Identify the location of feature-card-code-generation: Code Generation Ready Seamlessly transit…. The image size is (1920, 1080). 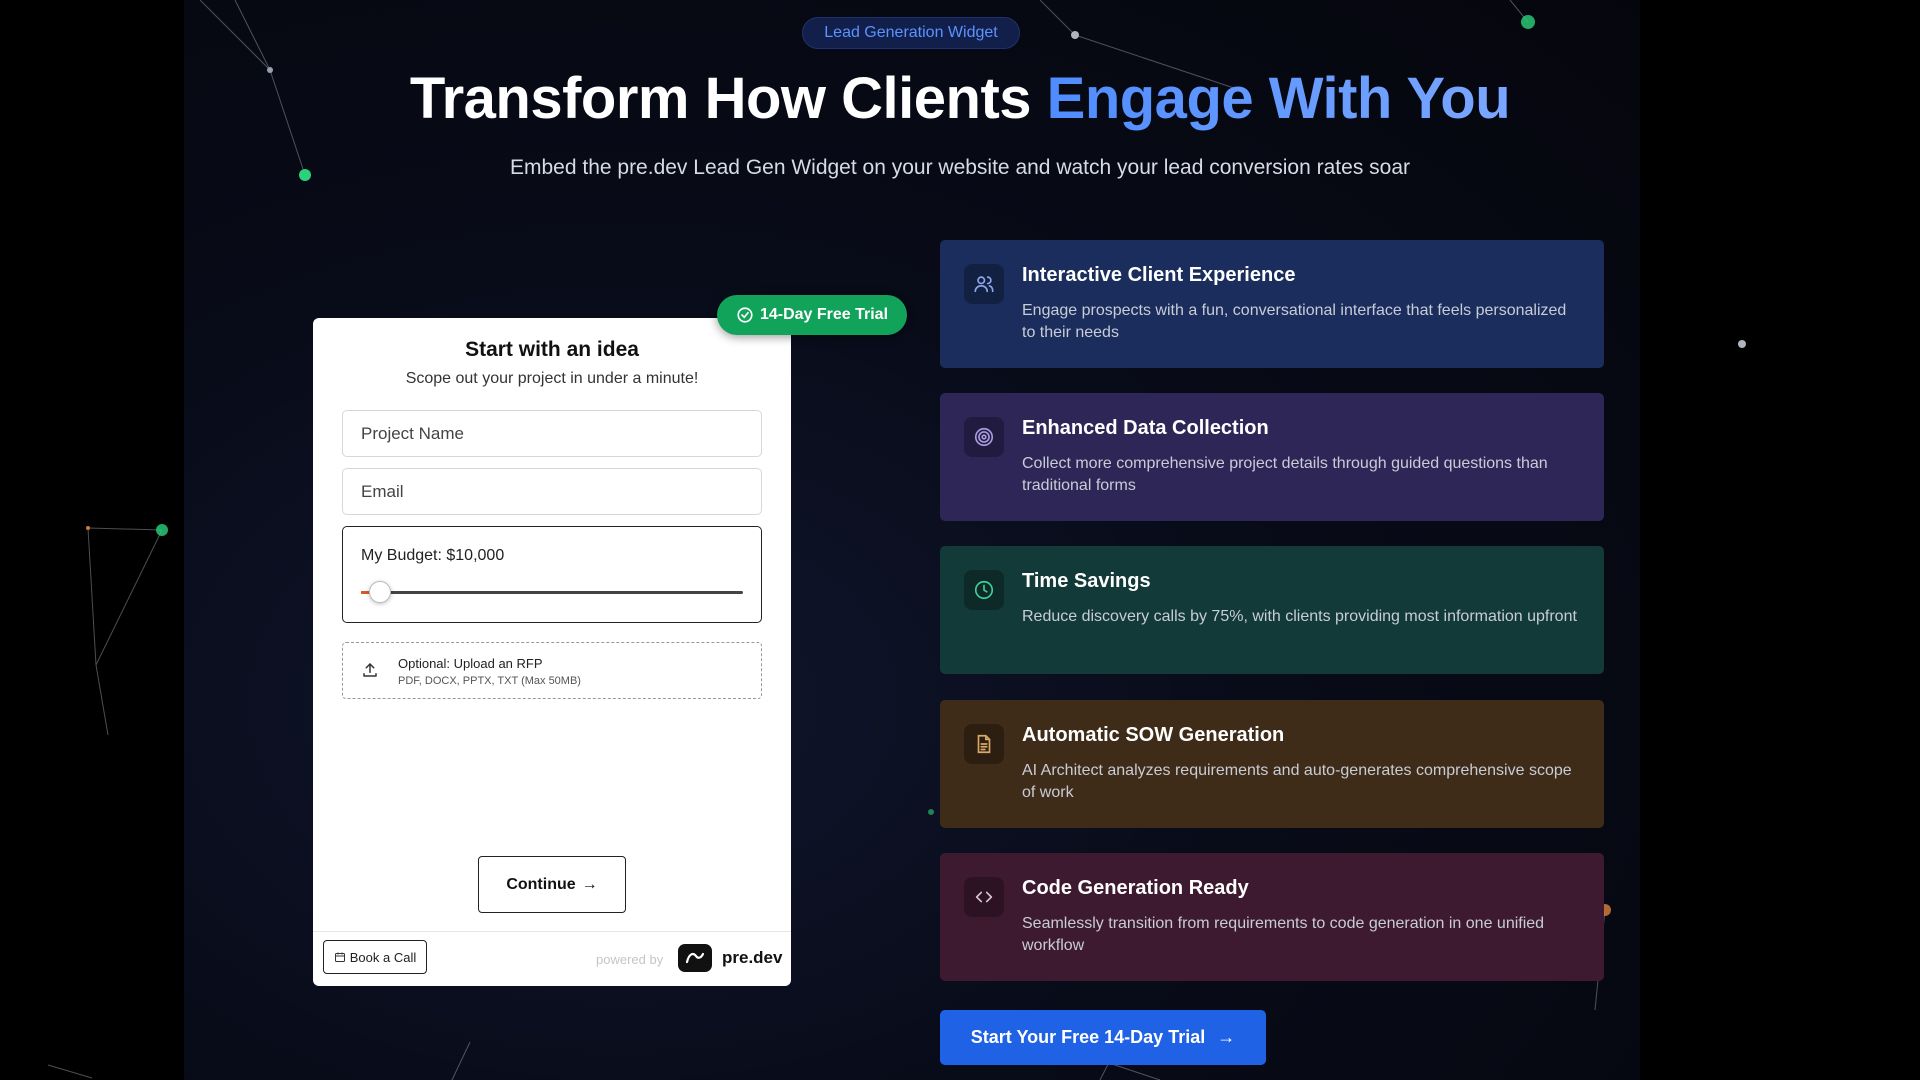
(1272, 917).